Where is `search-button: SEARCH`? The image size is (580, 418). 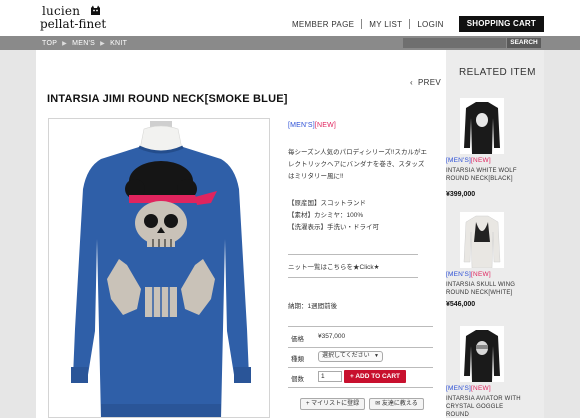 search-button: SEARCH is located at coordinates (524, 43).